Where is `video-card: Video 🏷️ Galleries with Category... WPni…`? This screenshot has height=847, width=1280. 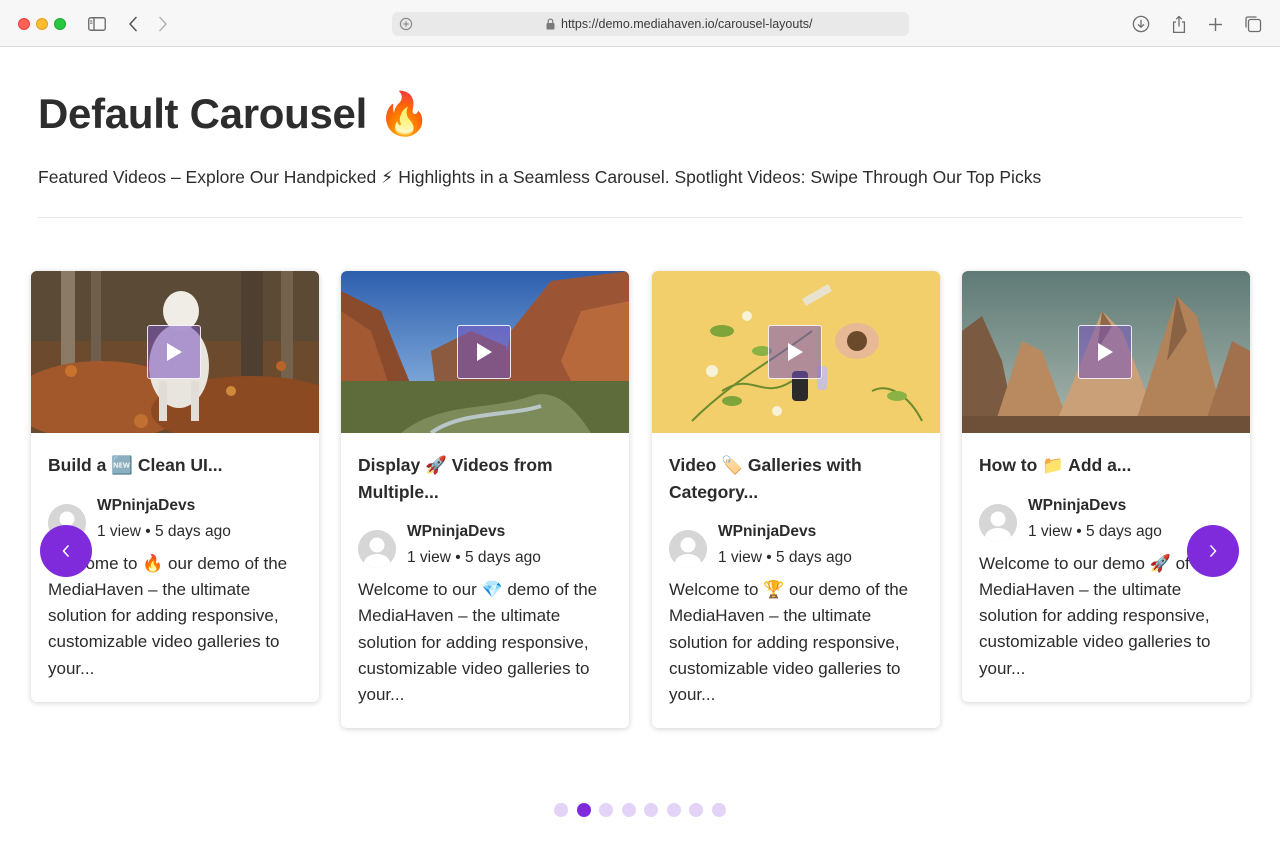
video-card: Video 🏷️ Galleries with Category... WPni… is located at coordinates (796, 500).